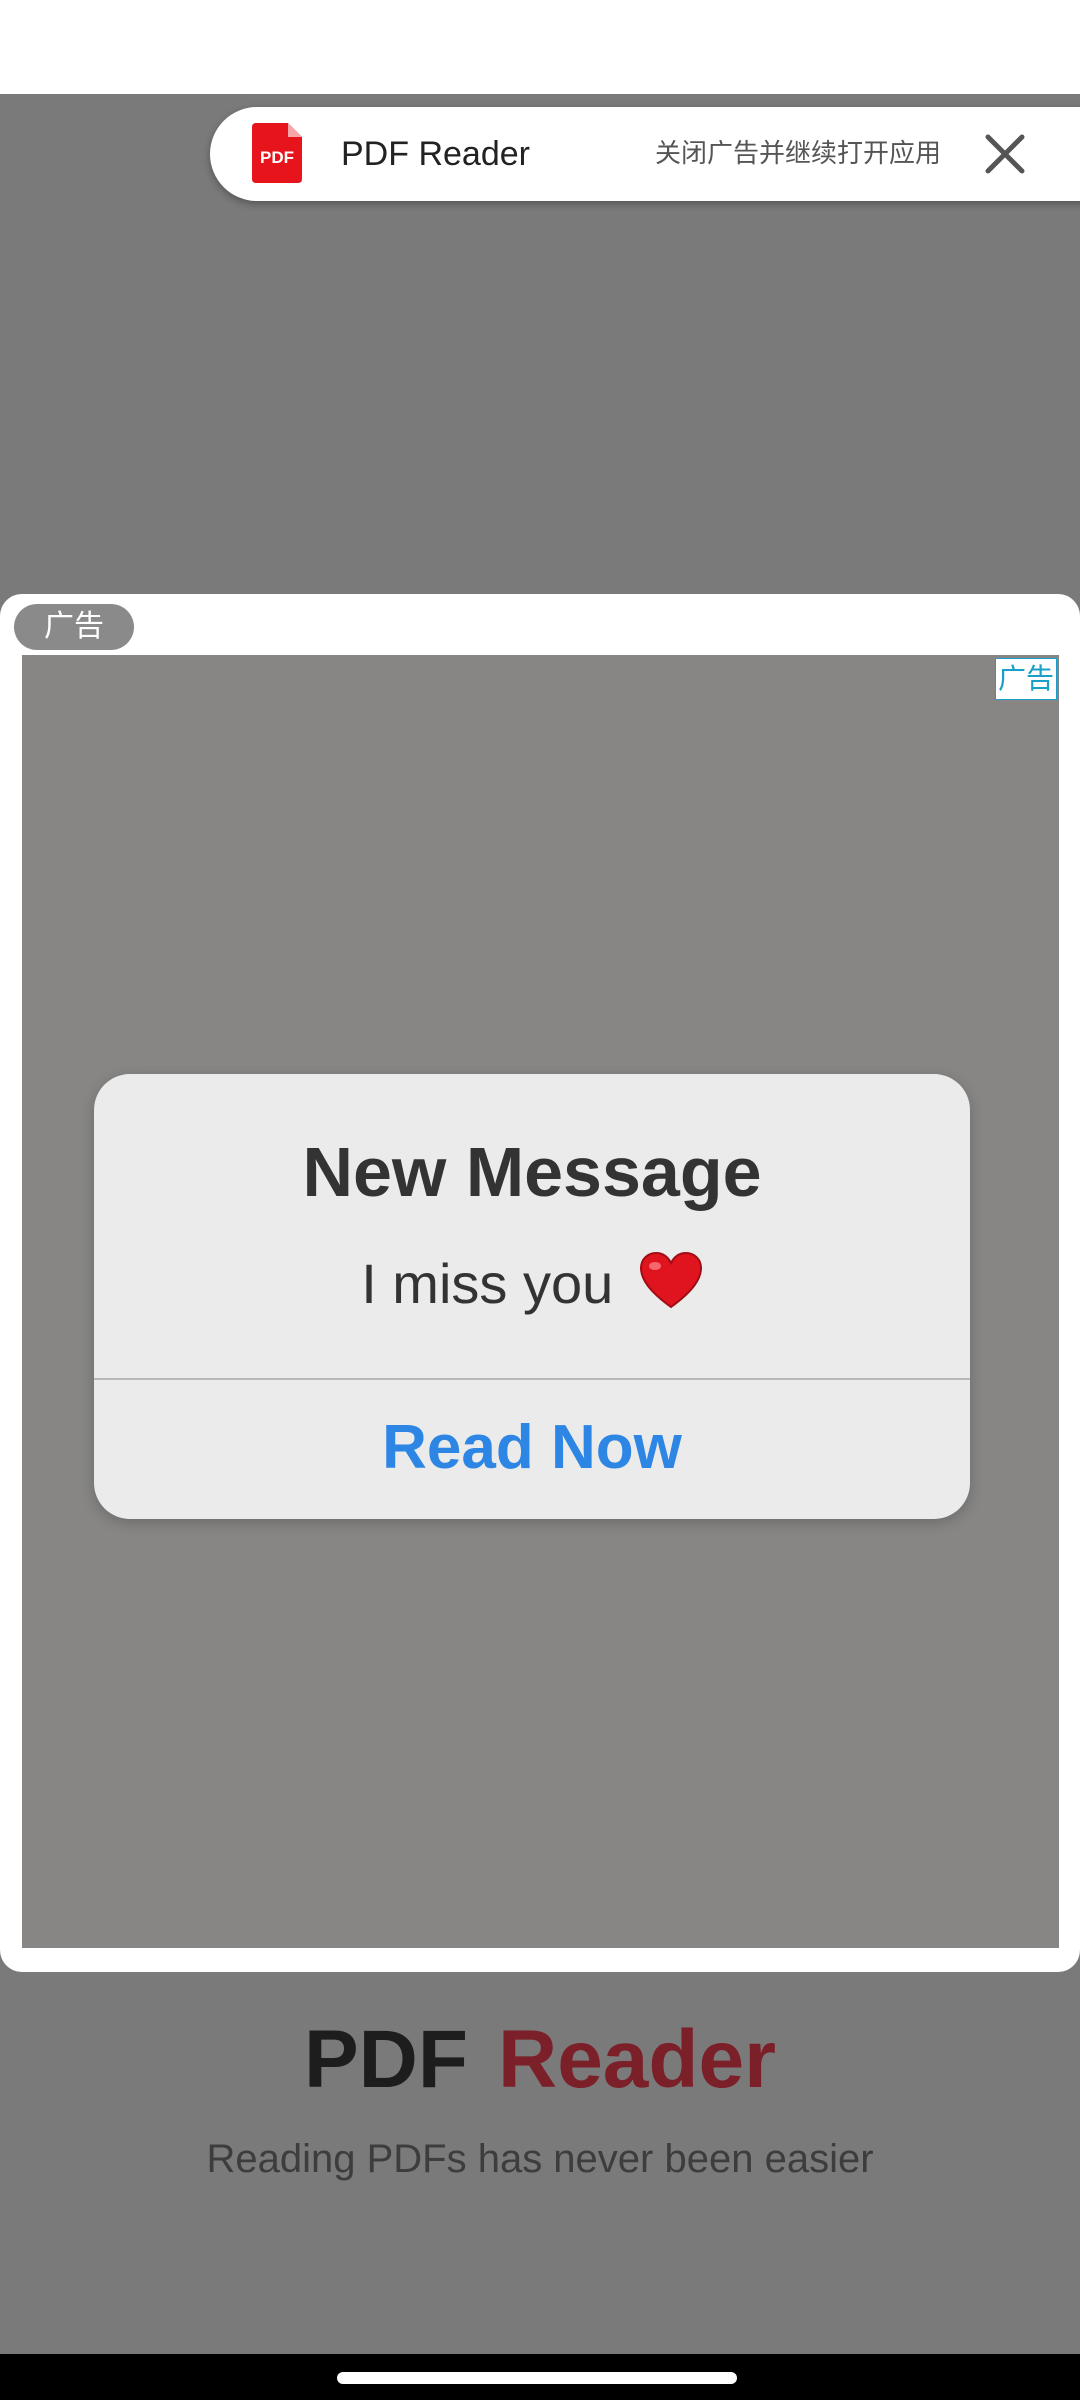  Describe the element at coordinates (1026, 679) in the screenshot. I see `adchoice-label: 广告` at that location.